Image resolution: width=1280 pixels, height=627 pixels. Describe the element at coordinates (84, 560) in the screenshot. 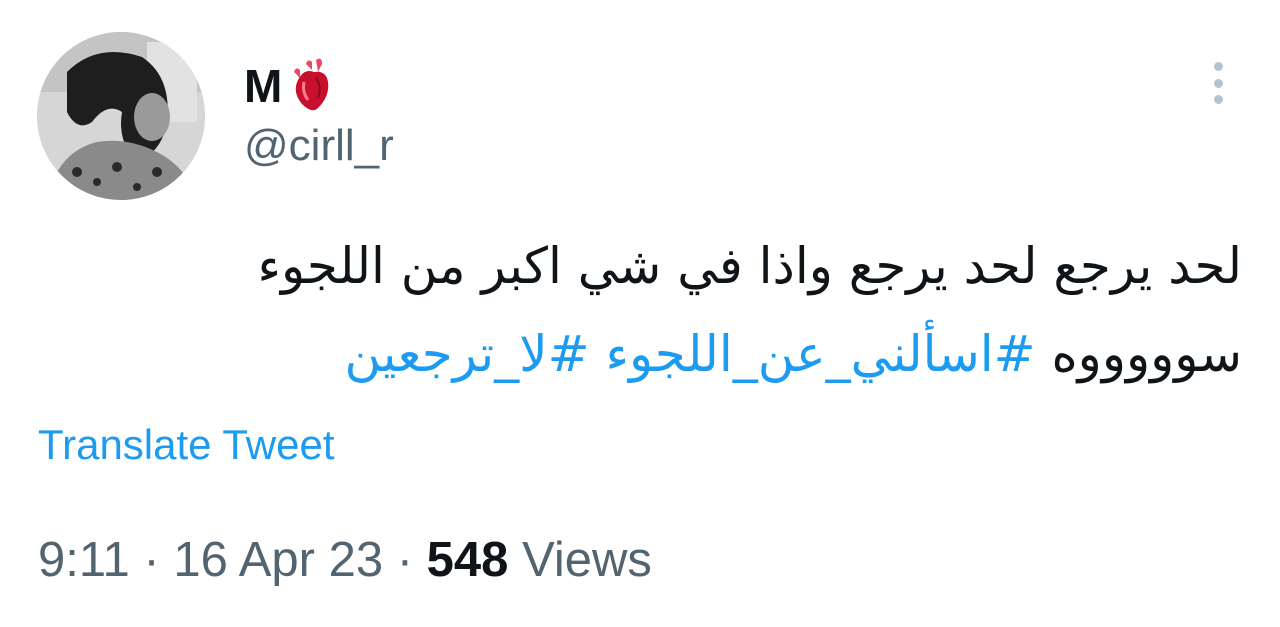

I see `tweet-time: 9:11` at that location.